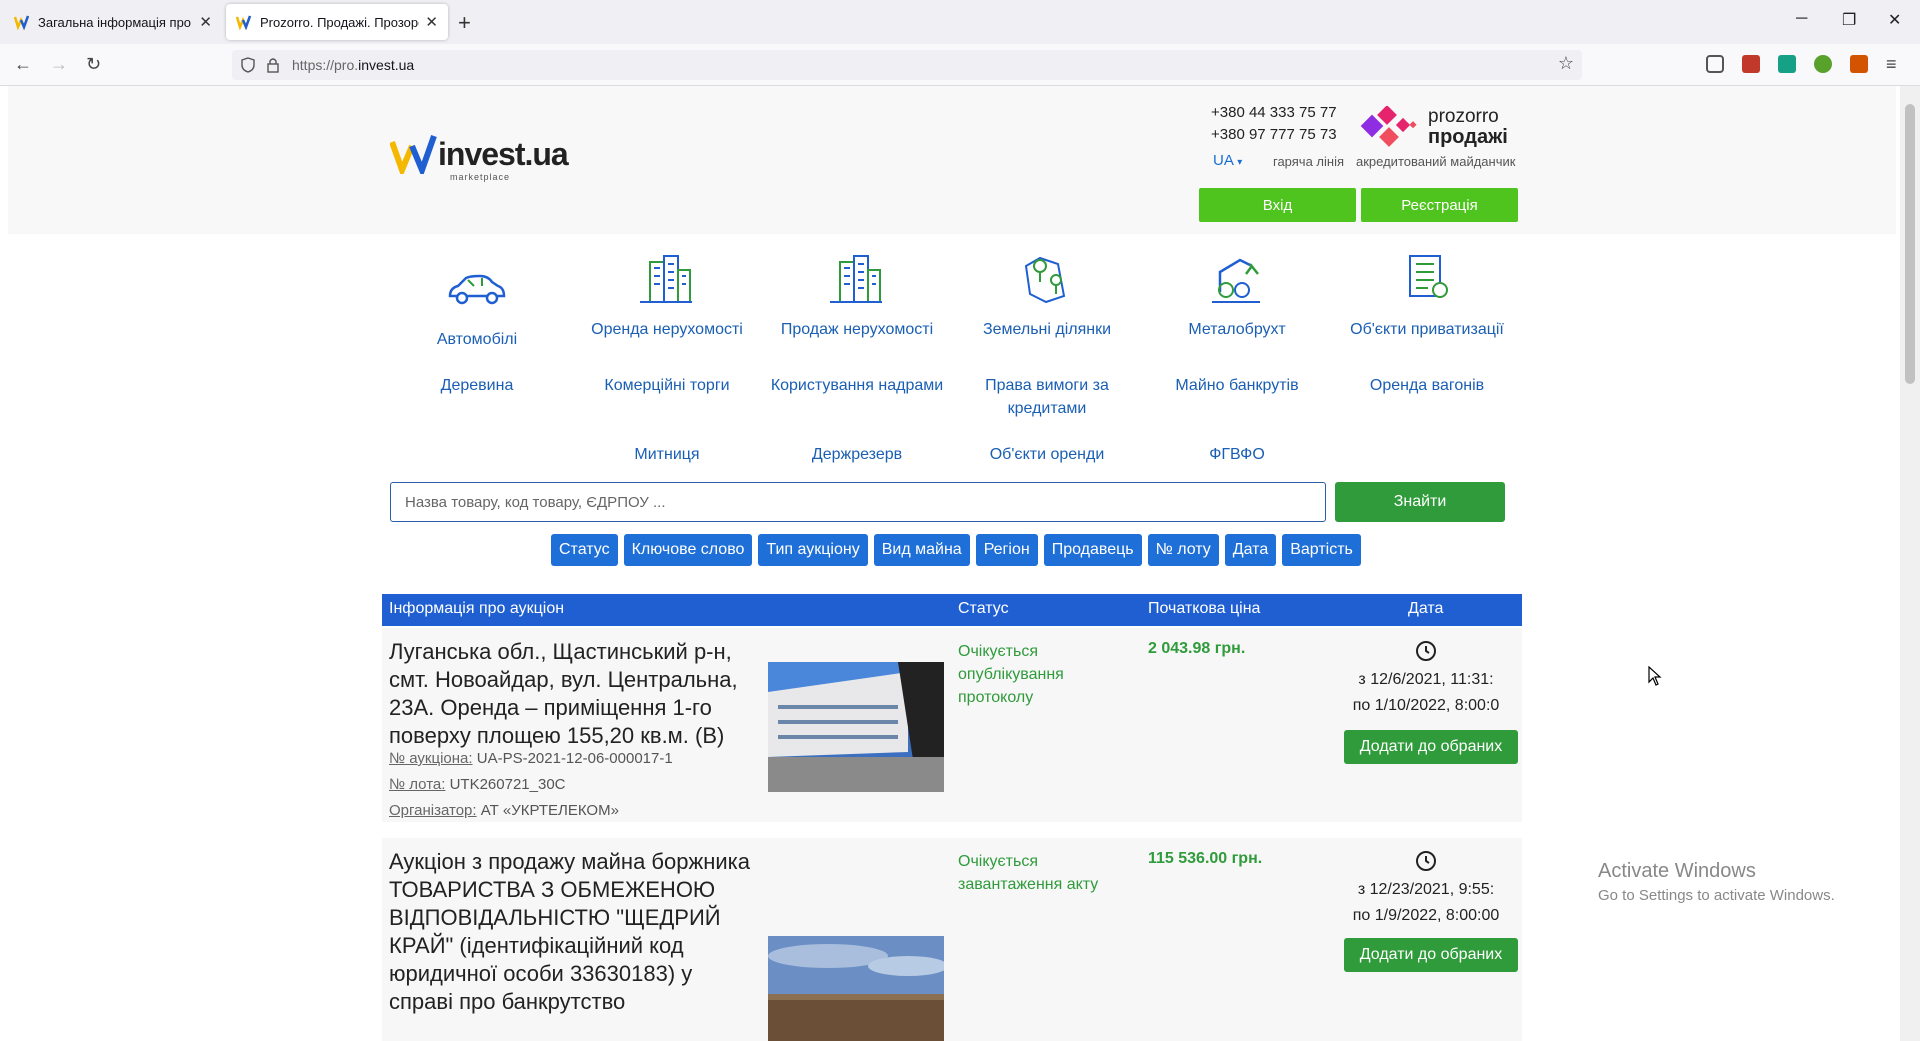  I want to click on scroll-thumb, so click(1910, 244).